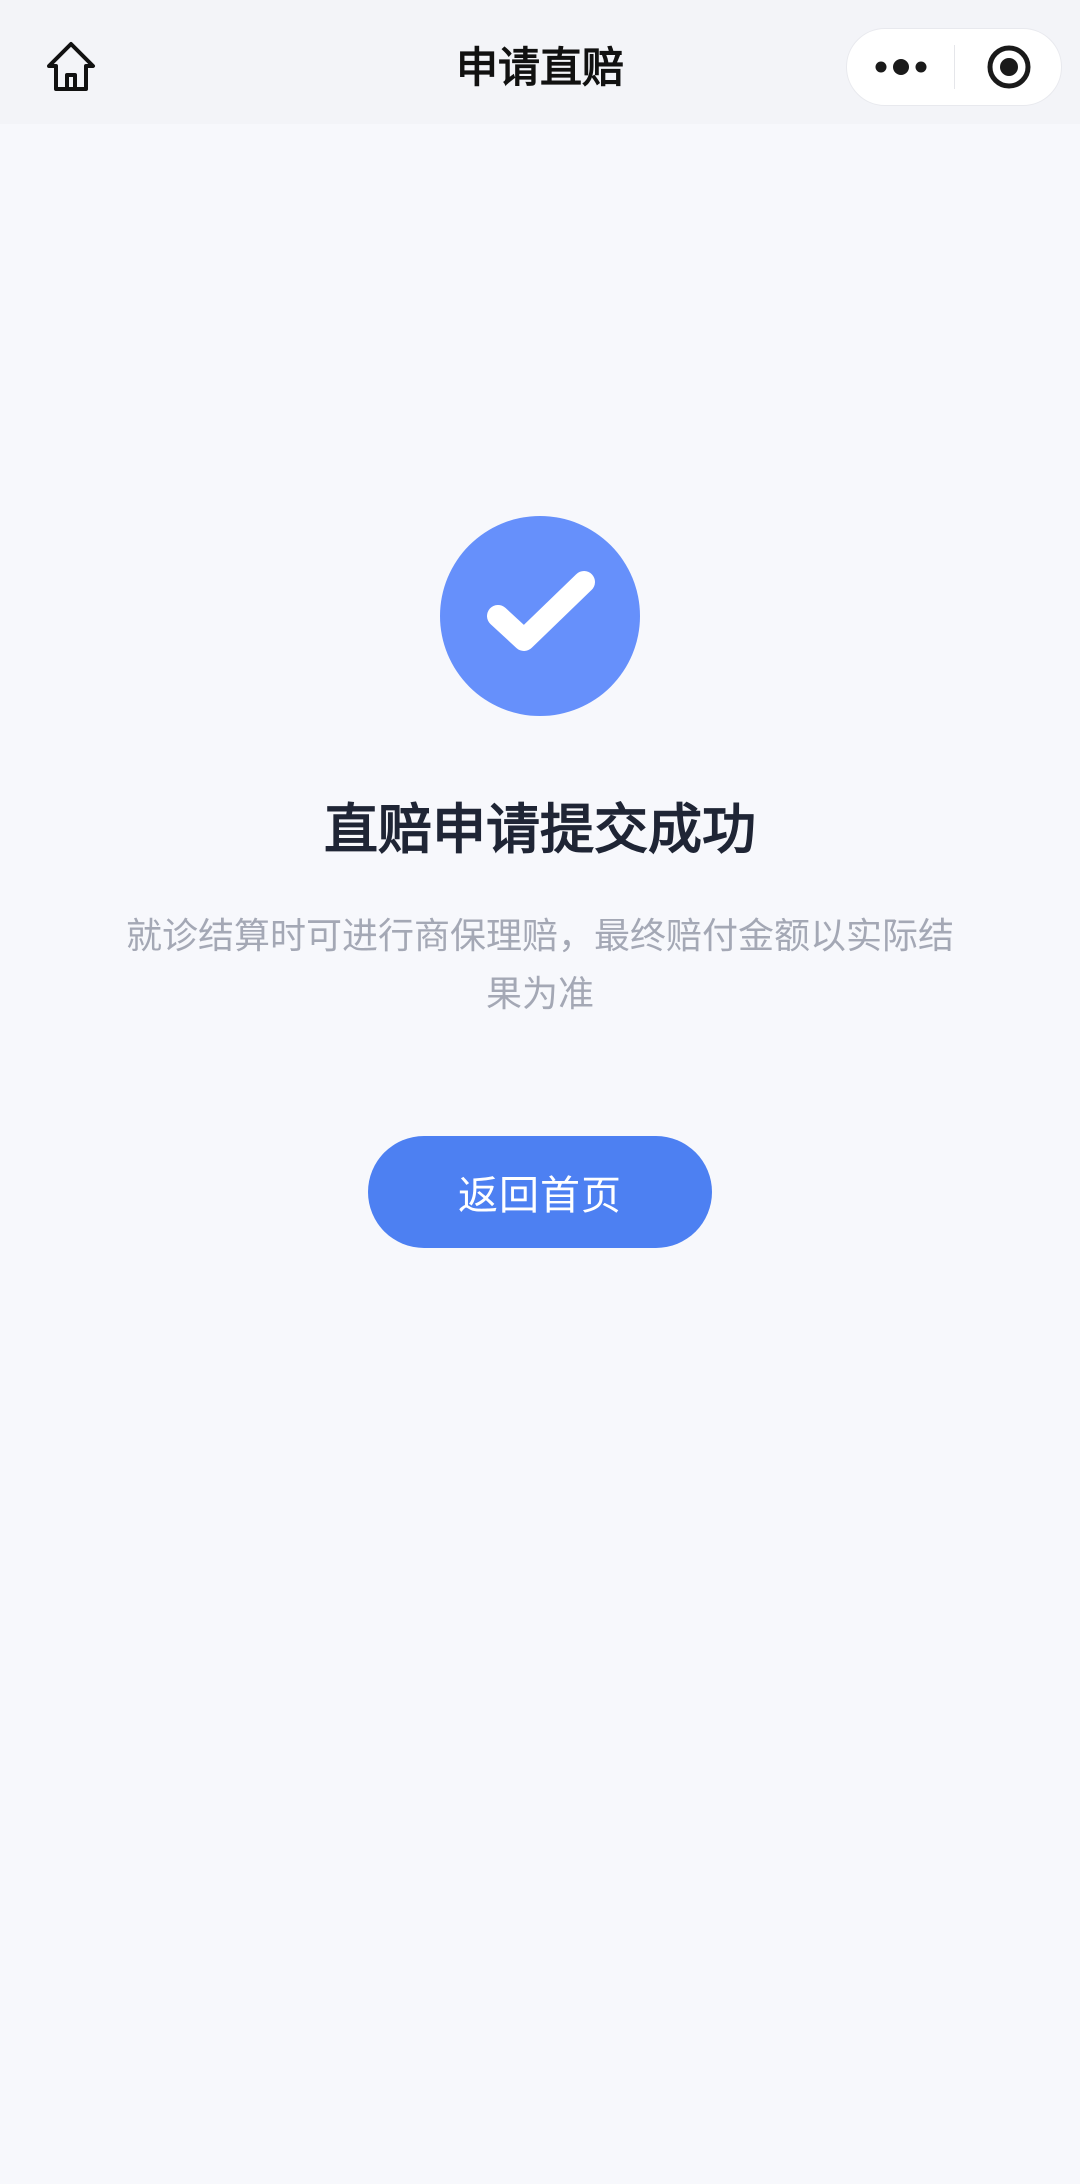  I want to click on navigation-bar: 申请直赔, so click(540, 62).